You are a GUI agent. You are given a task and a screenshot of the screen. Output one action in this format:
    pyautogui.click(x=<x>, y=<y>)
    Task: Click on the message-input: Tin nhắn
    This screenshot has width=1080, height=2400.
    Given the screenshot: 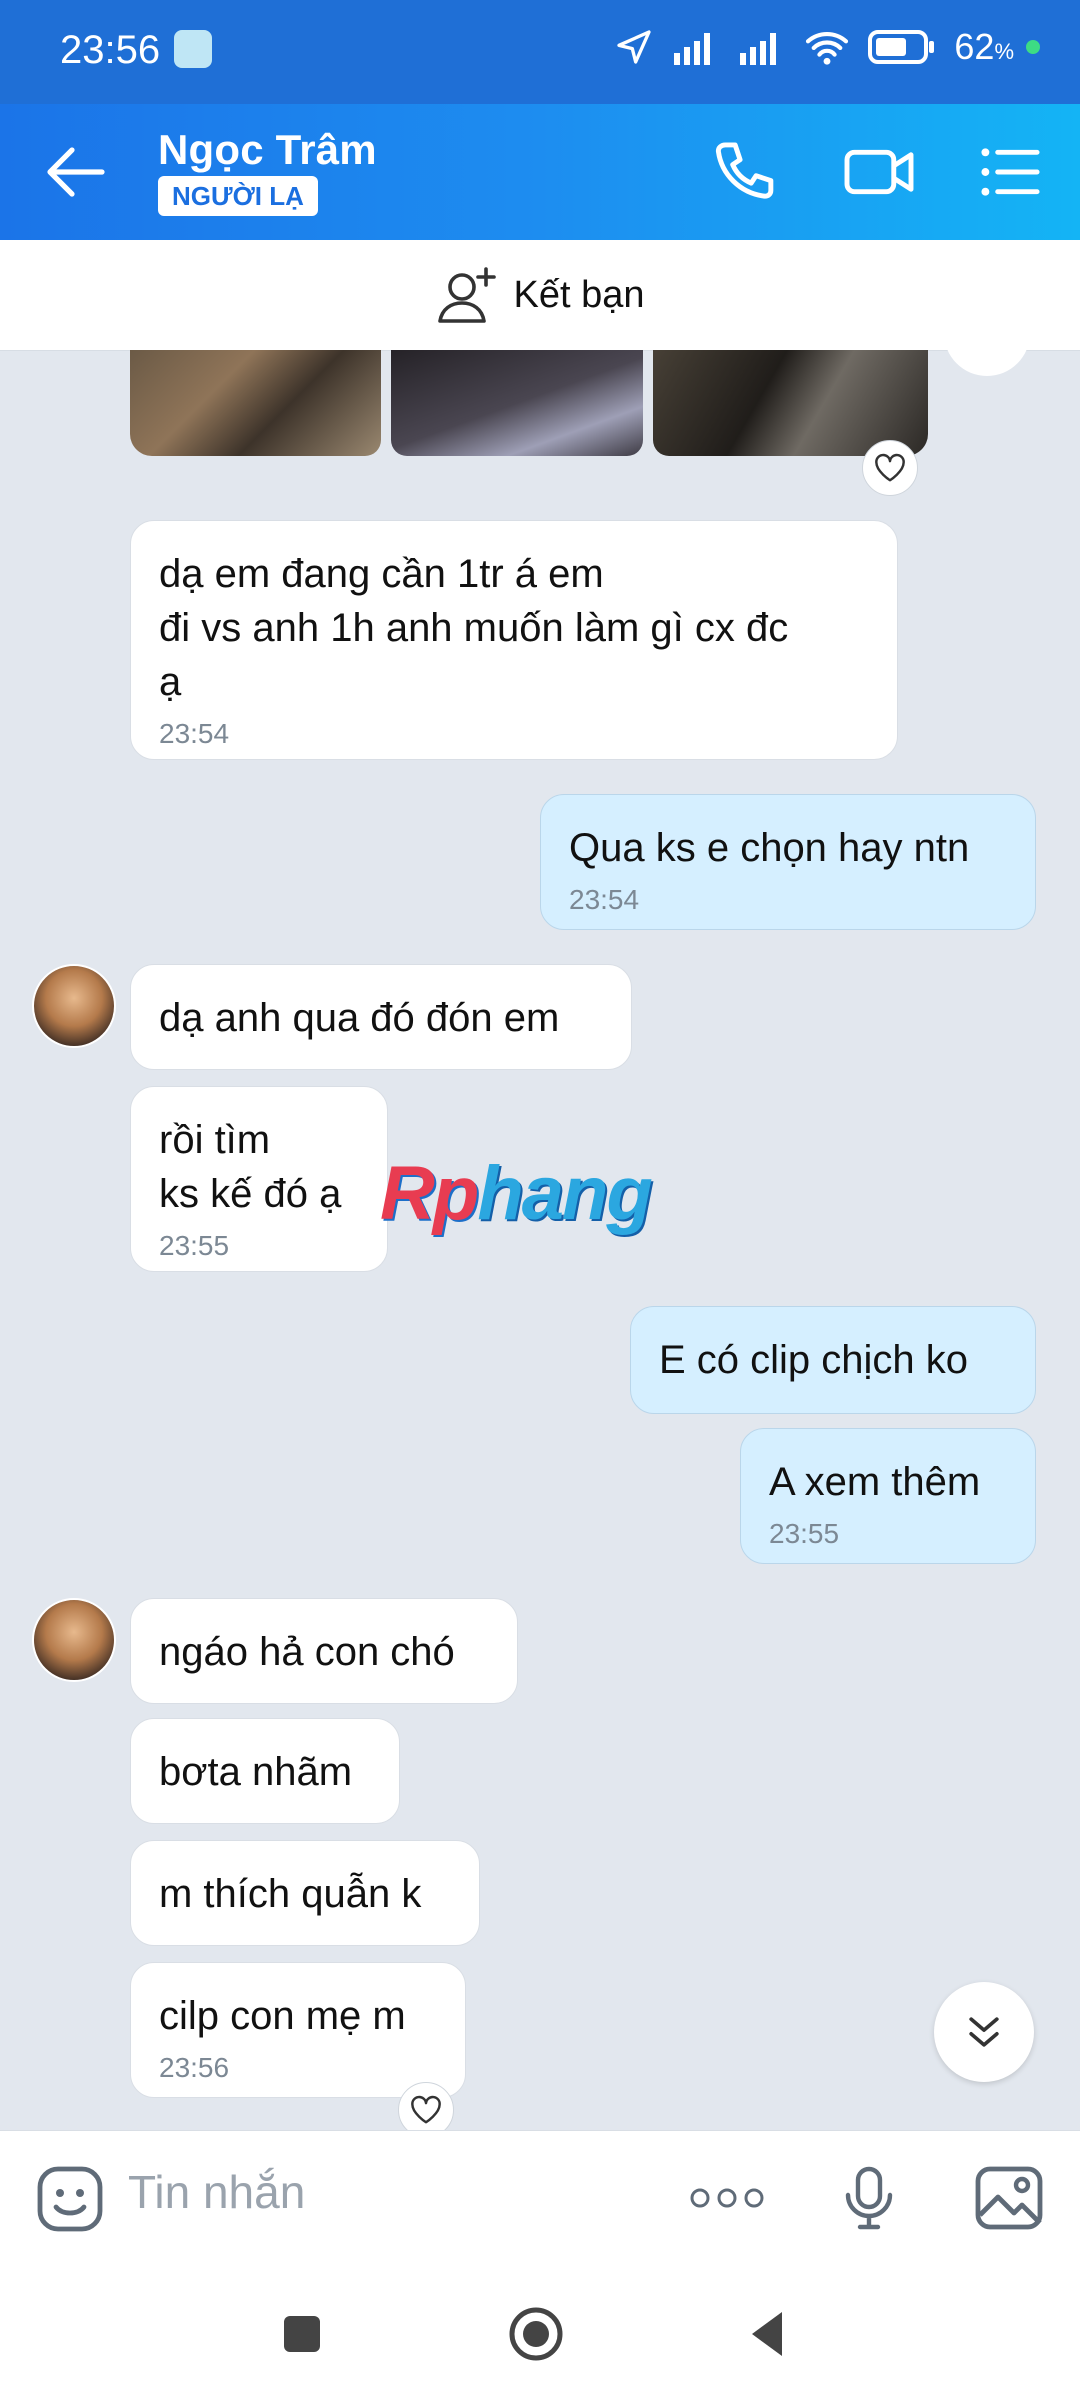 What is the action you would take?
    pyautogui.click(x=216, y=2192)
    